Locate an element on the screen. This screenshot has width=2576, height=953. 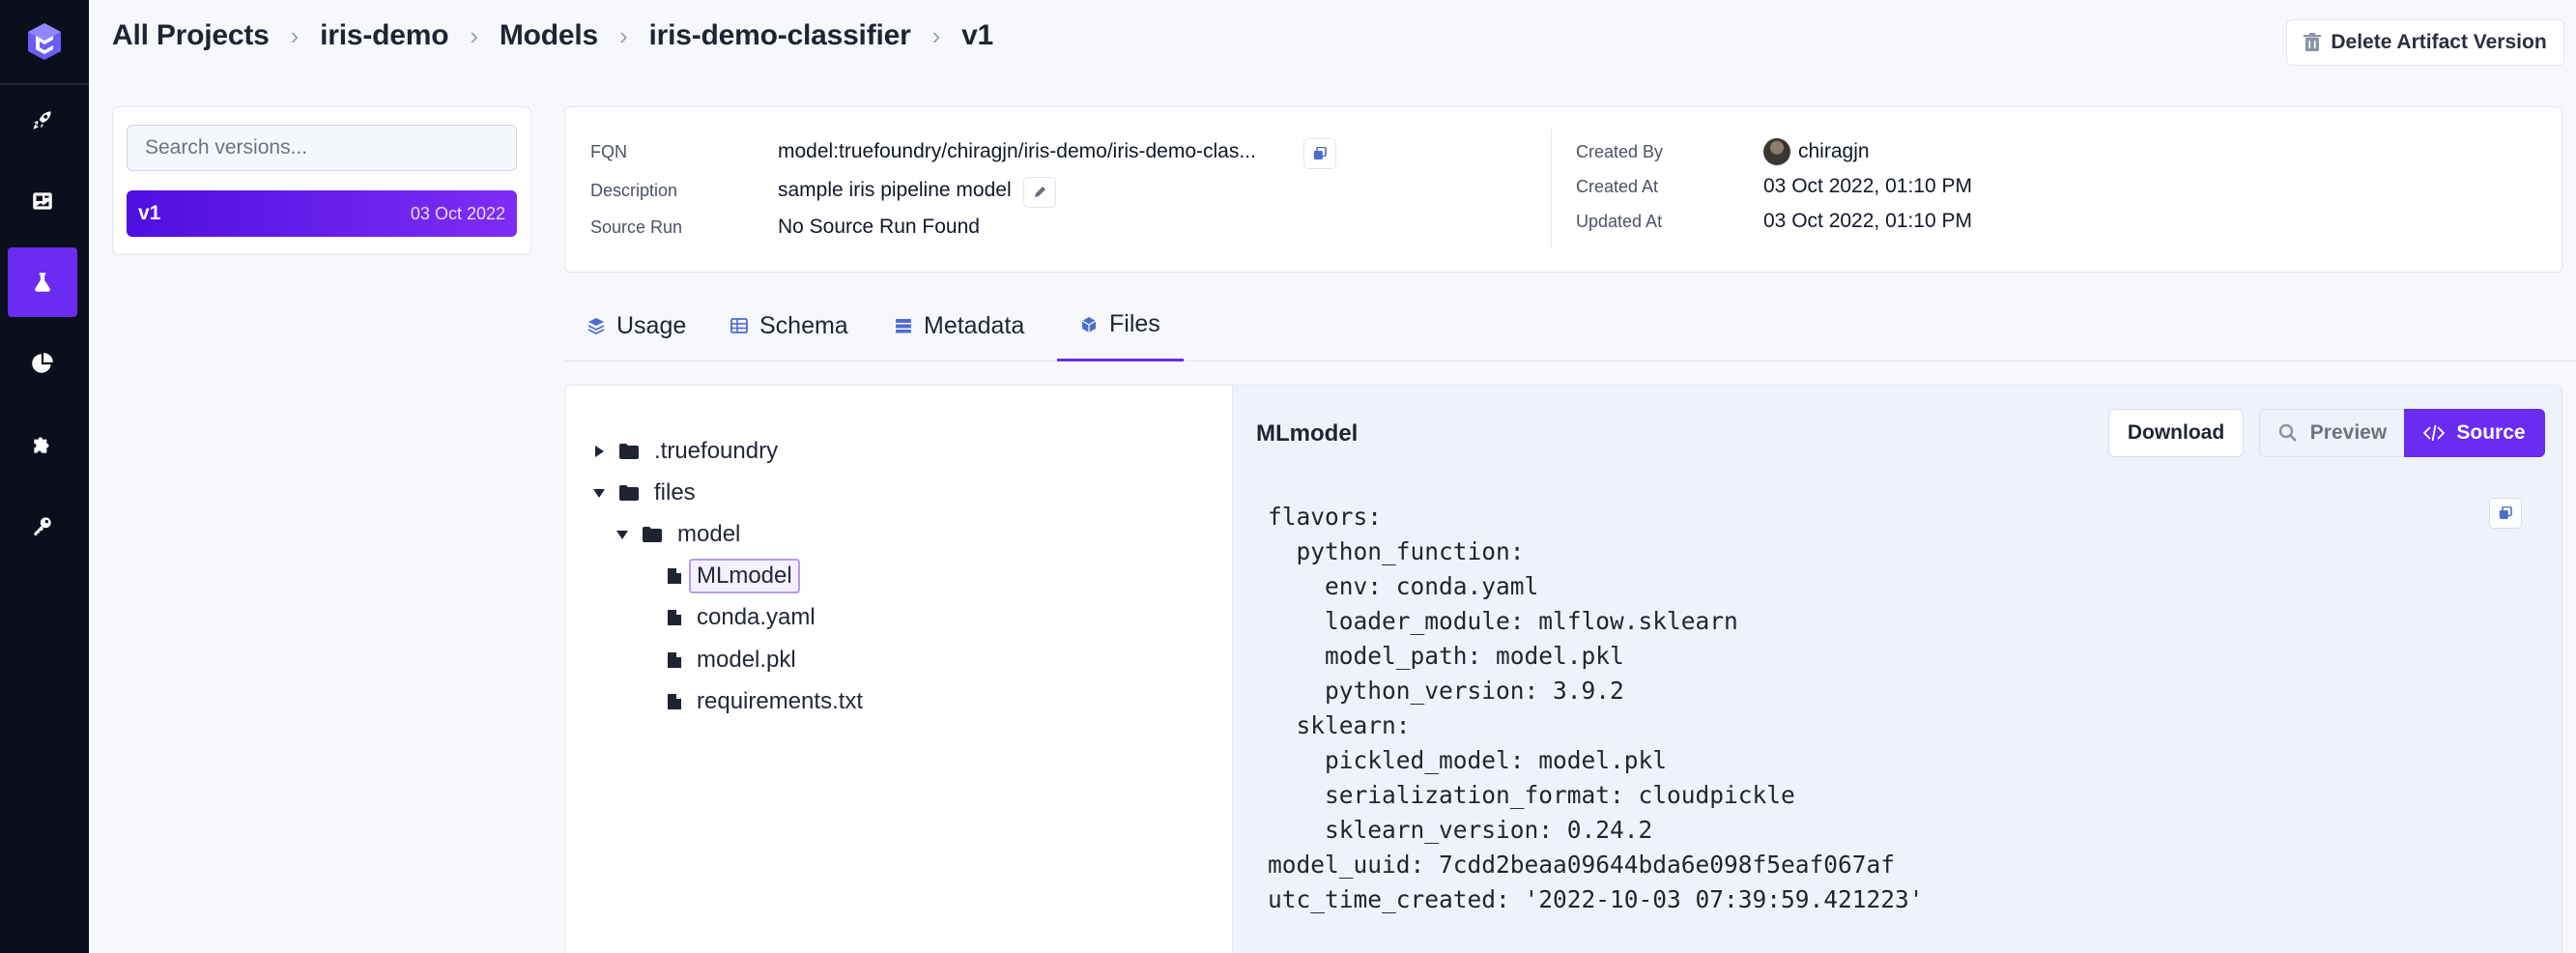
database-icon is located at coordinates (904, 326).